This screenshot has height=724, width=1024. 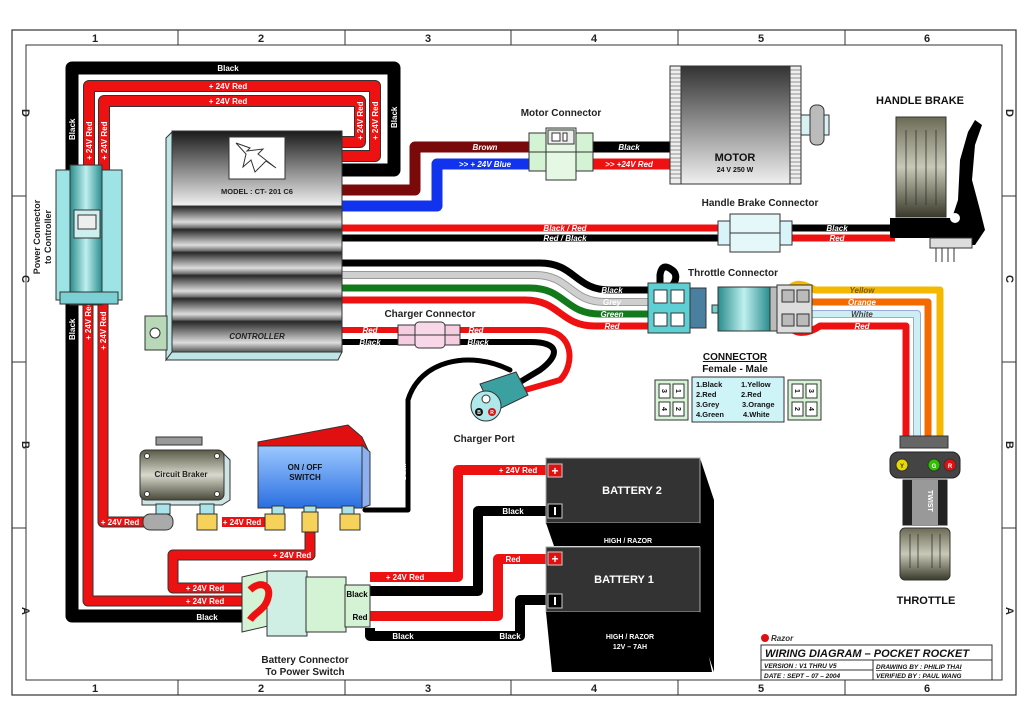 I want to click on battery-1-spec: 12V – 7AH, so click(x=630, y=647).